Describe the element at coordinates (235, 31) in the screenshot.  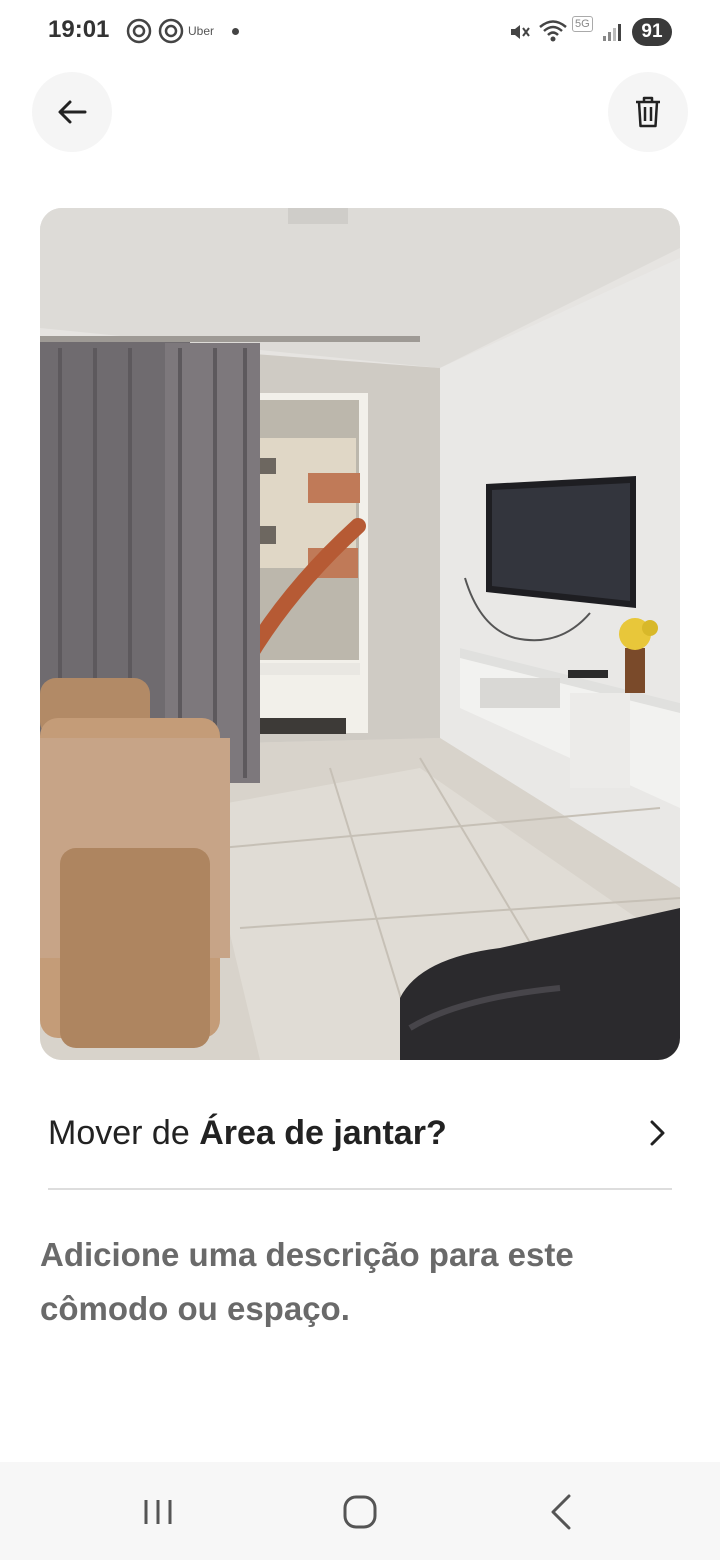
I see `notification-dot-icon` at that location.